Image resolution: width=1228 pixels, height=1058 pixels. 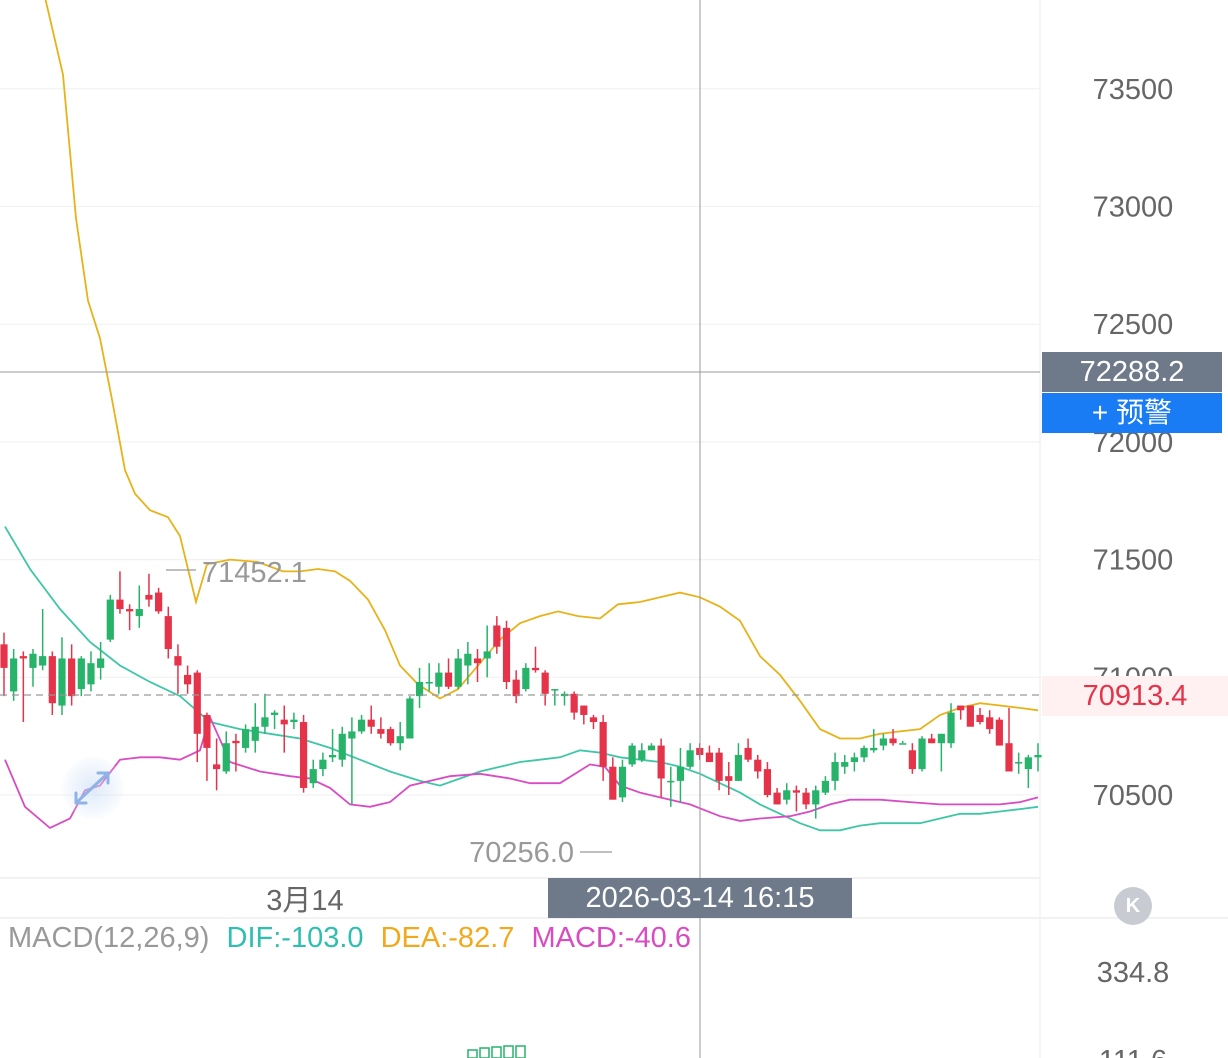 What do you see at coordinates (521, 853) in the screenshot?
I see `low-annotation-label: 70256.0` at bounding box center [521, 853].